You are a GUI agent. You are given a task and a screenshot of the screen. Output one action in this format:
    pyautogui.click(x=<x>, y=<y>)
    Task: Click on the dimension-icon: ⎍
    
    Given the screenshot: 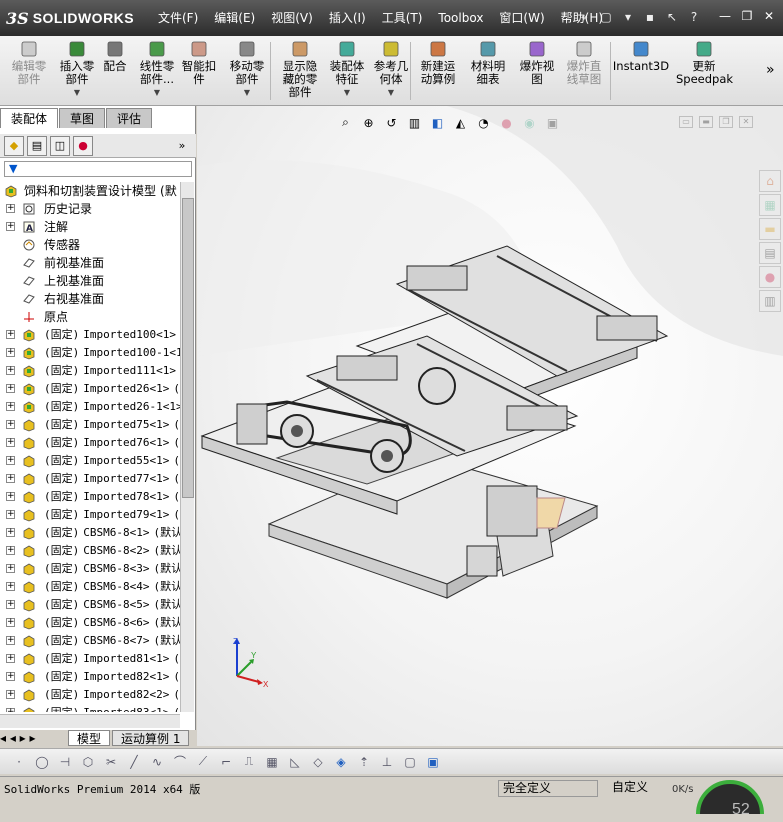 What is the action you would take?
    pyautogui.click(x=249, y=762)
    